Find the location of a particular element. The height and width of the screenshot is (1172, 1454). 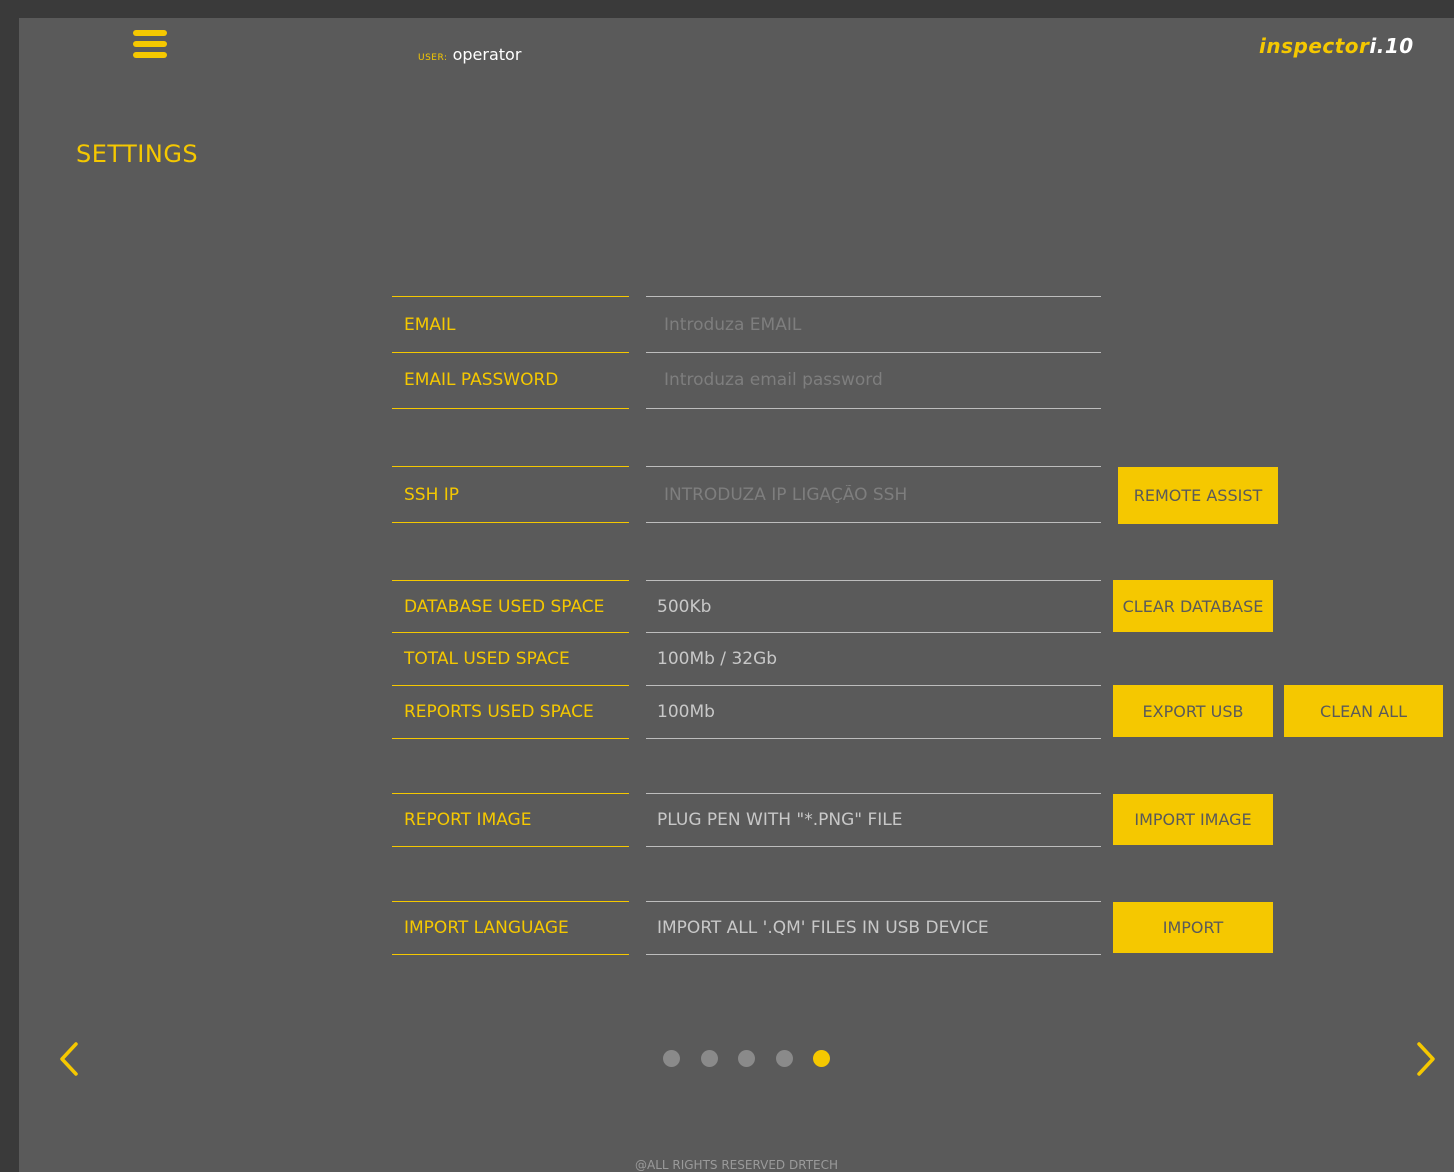

total-used-space-label: TOTAL USED SPACE is located at coordinates (510, 659).